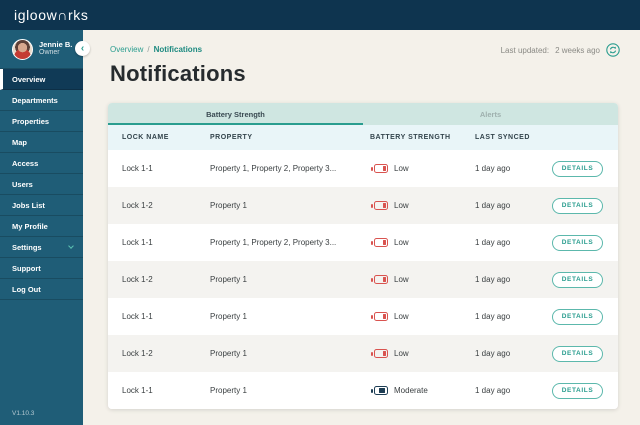 This screenshot has width=640, height=425. Describe the element at coordinates (577, 50) in the screenshot. I see `last-updated-value: 2 weeks ago` at that location.